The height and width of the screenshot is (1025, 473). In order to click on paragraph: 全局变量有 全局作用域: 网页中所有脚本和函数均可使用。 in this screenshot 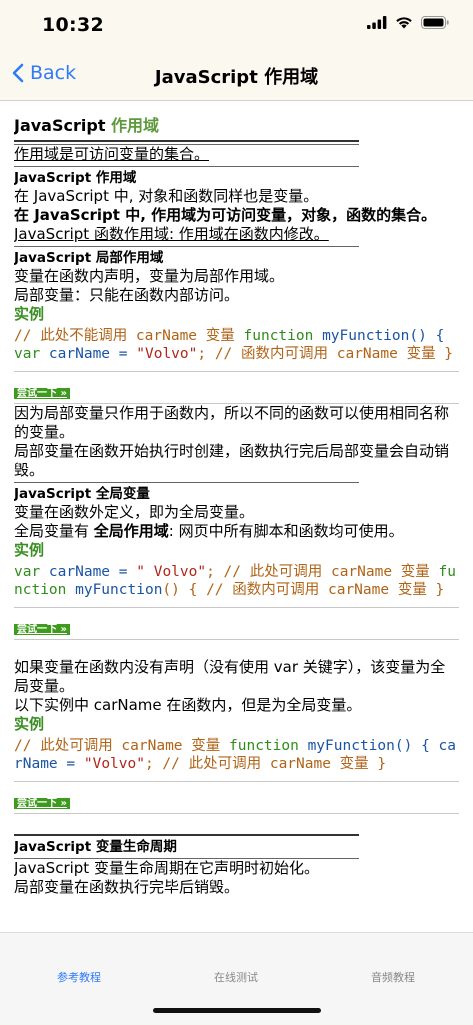, I will do `click(236, 531)`.